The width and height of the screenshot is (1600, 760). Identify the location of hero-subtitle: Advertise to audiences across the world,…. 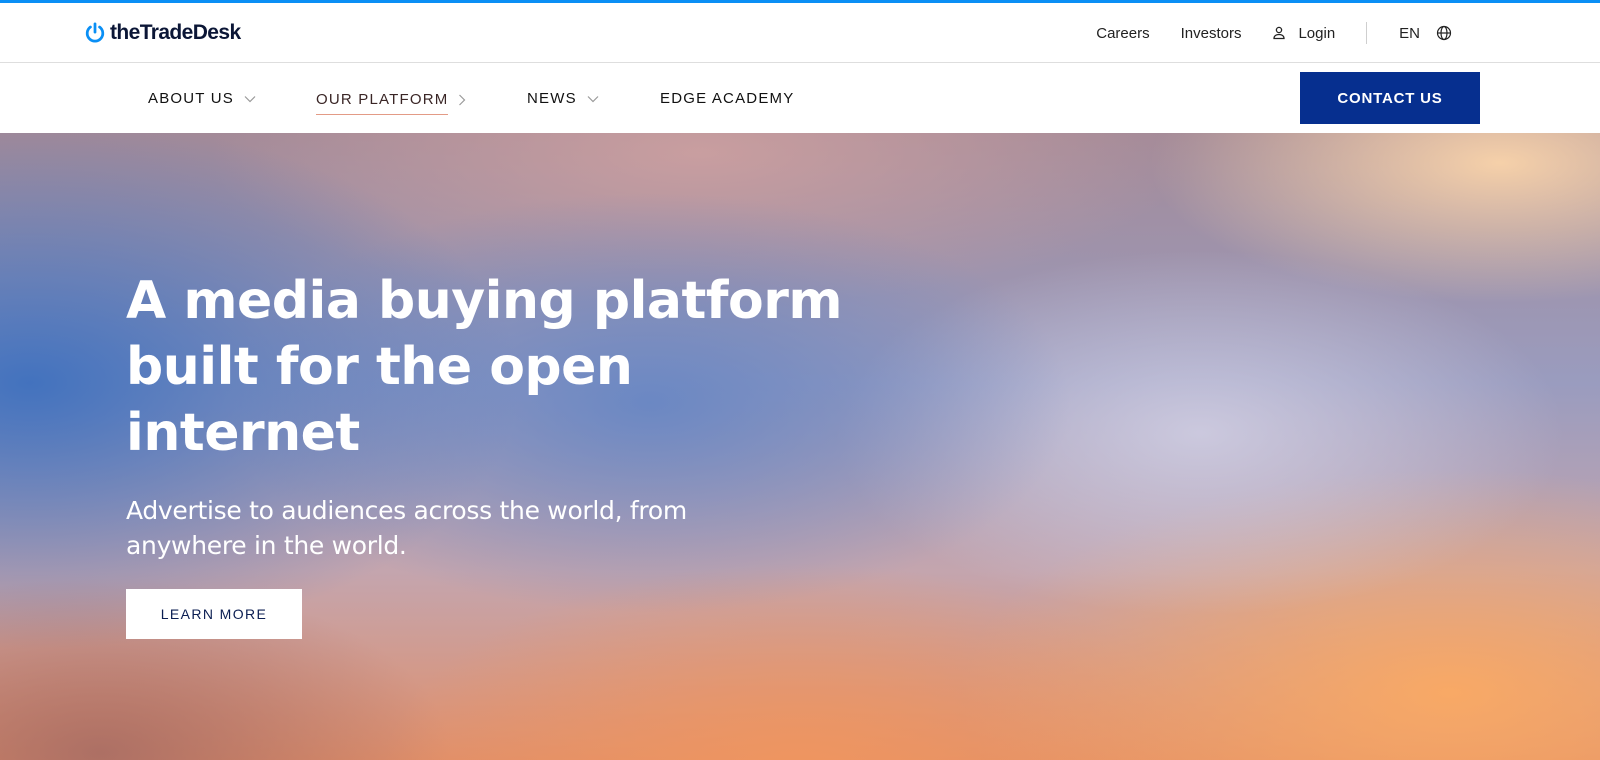
(406, 528).